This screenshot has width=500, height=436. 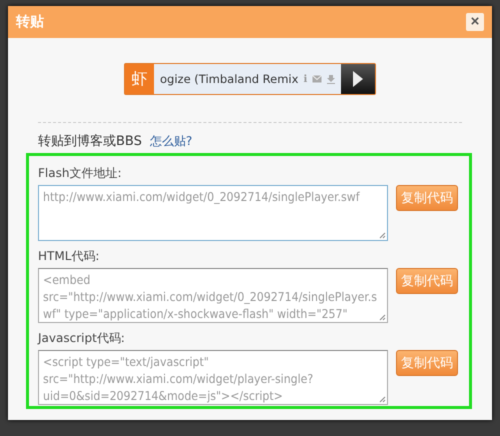 I want to click on field-label: Flash文件地址:, so click(x=80, y=173).